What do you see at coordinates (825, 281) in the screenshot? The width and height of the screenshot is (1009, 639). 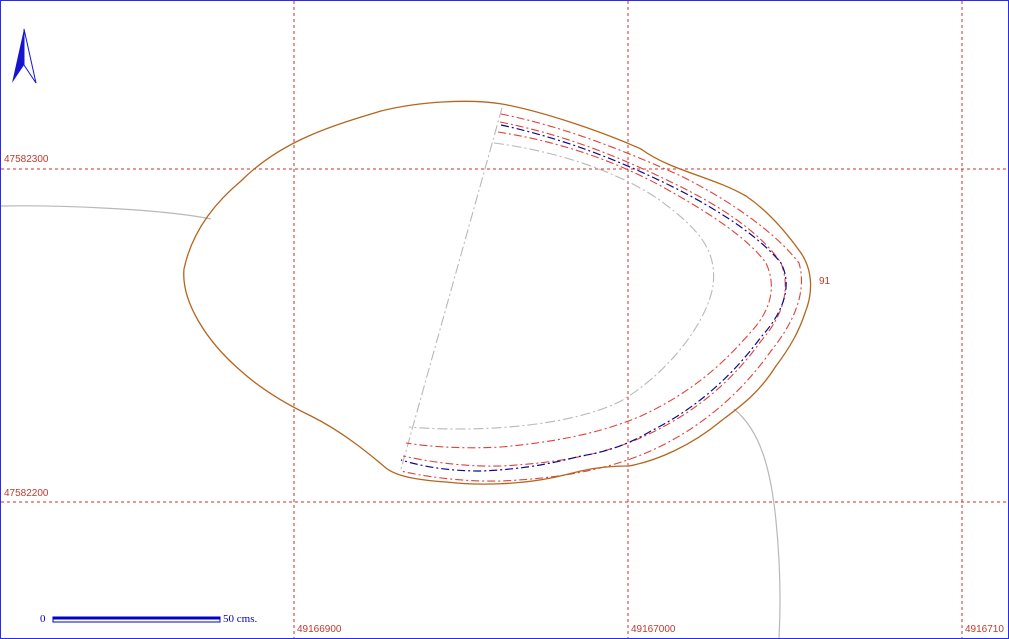 I see `contour-label: 91` at bounding box center [825, 281].